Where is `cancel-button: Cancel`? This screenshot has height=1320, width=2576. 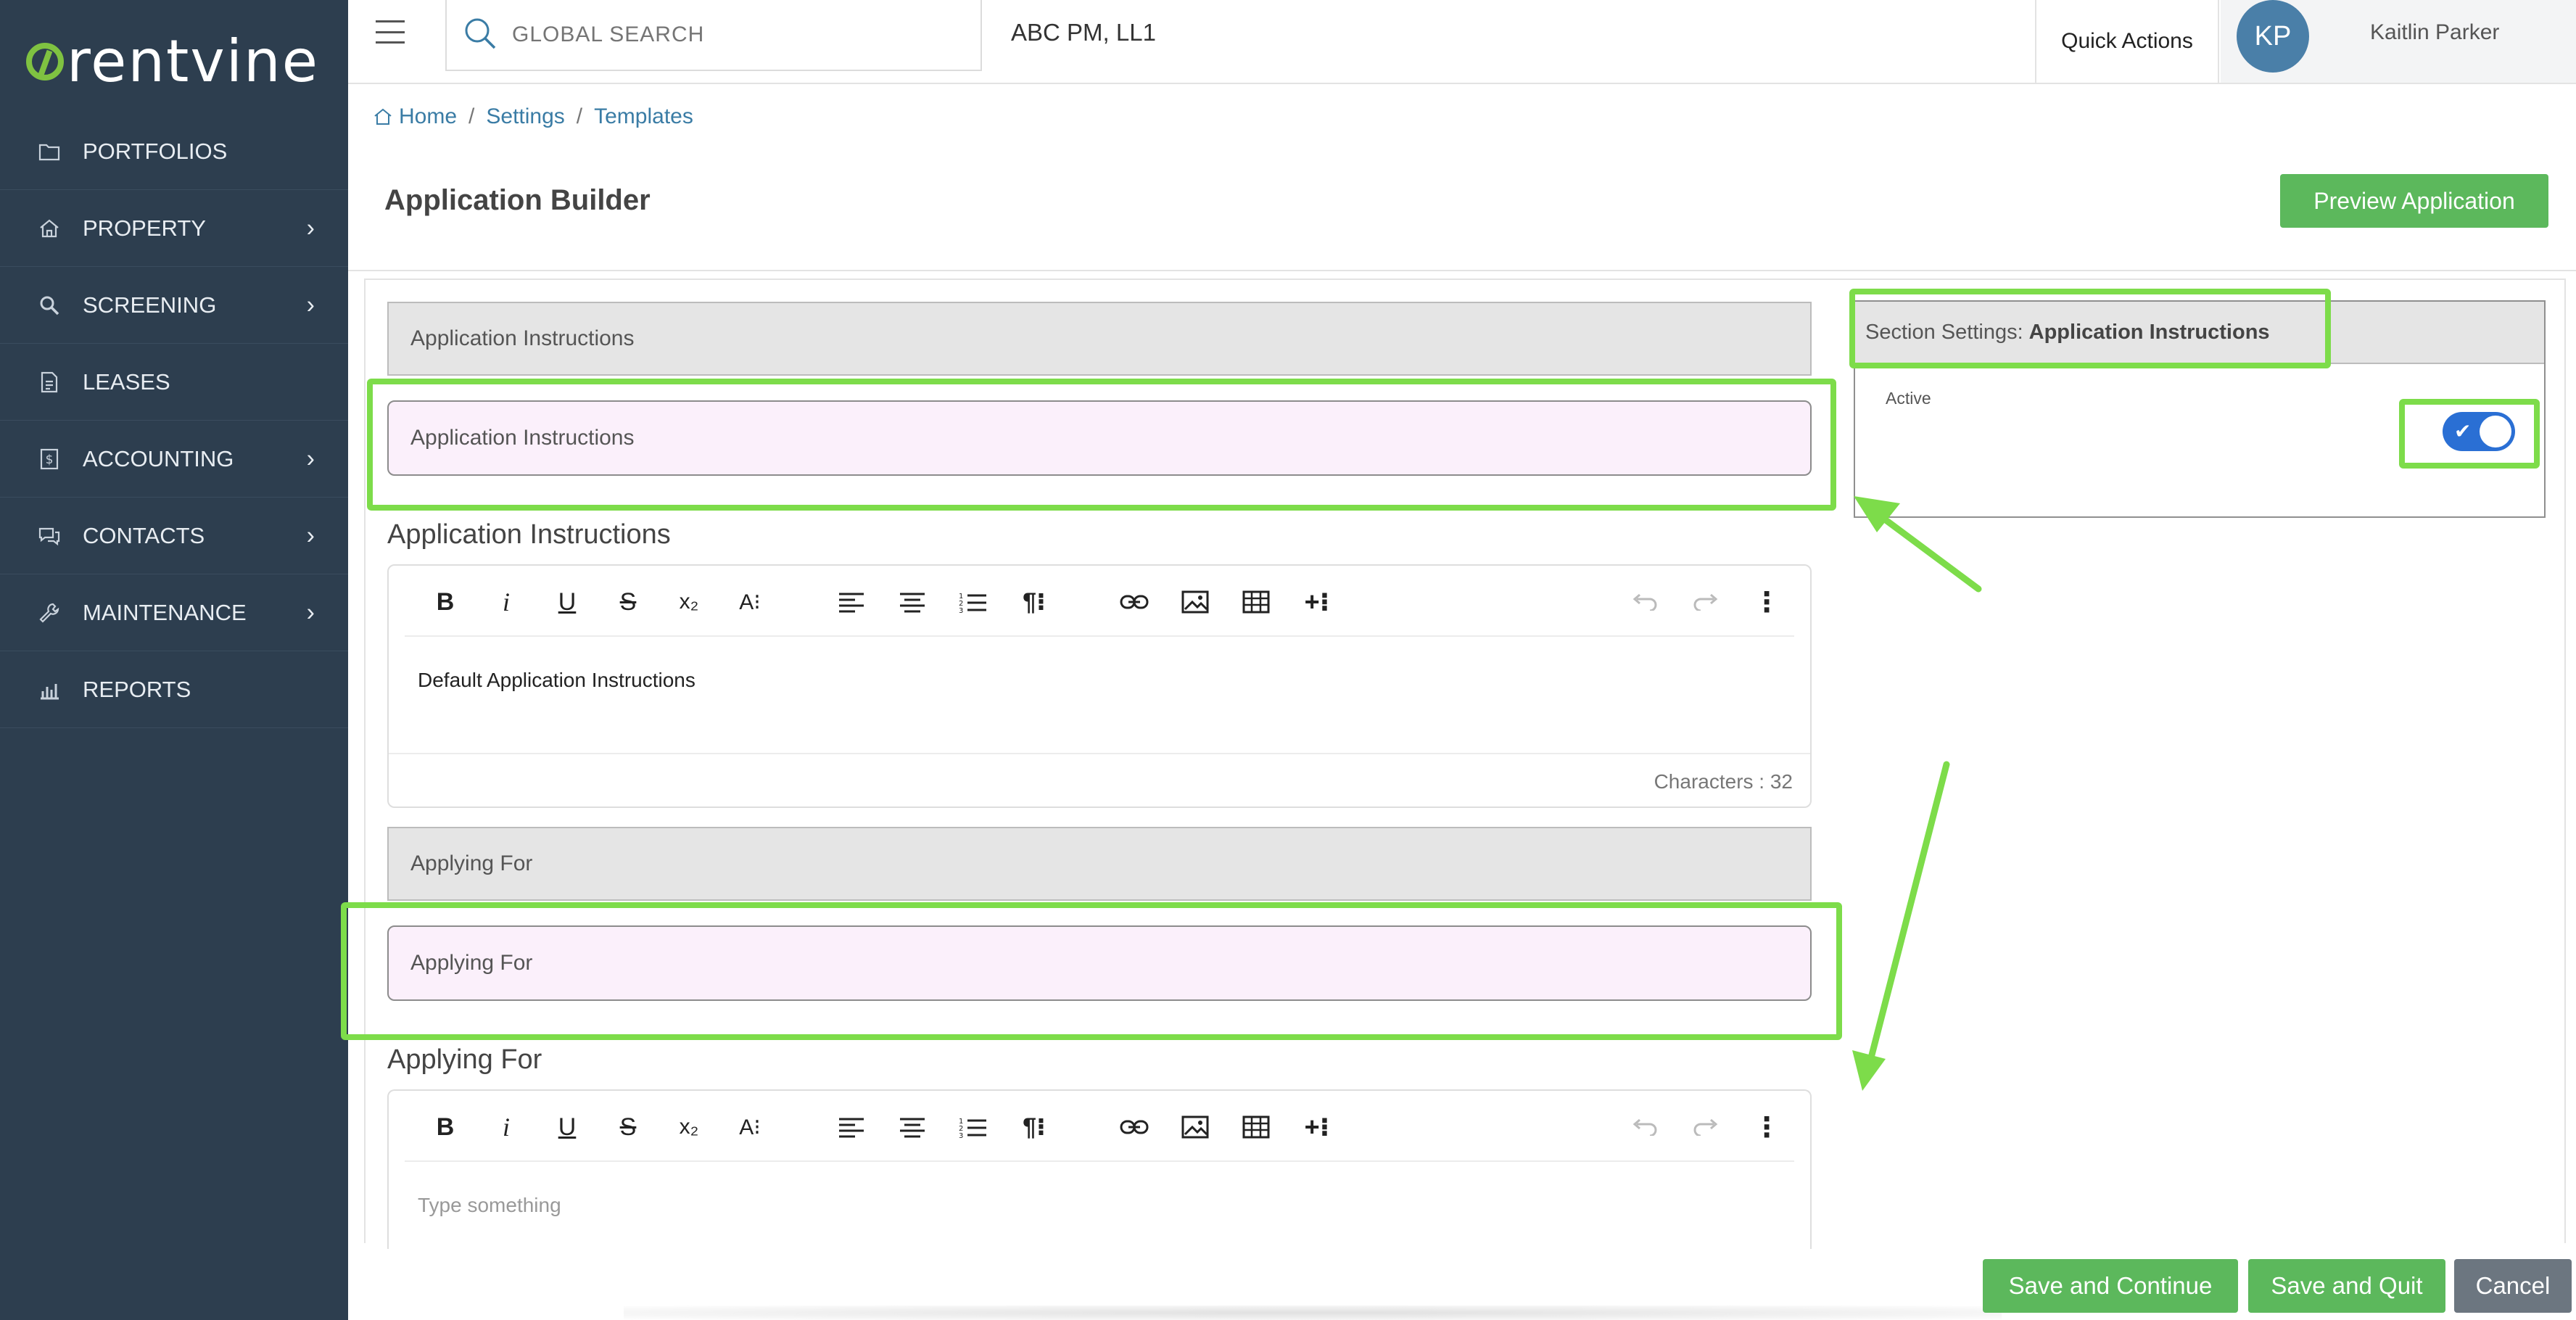
cancel-button: Cancel is located at coordinates (2513, 1286).